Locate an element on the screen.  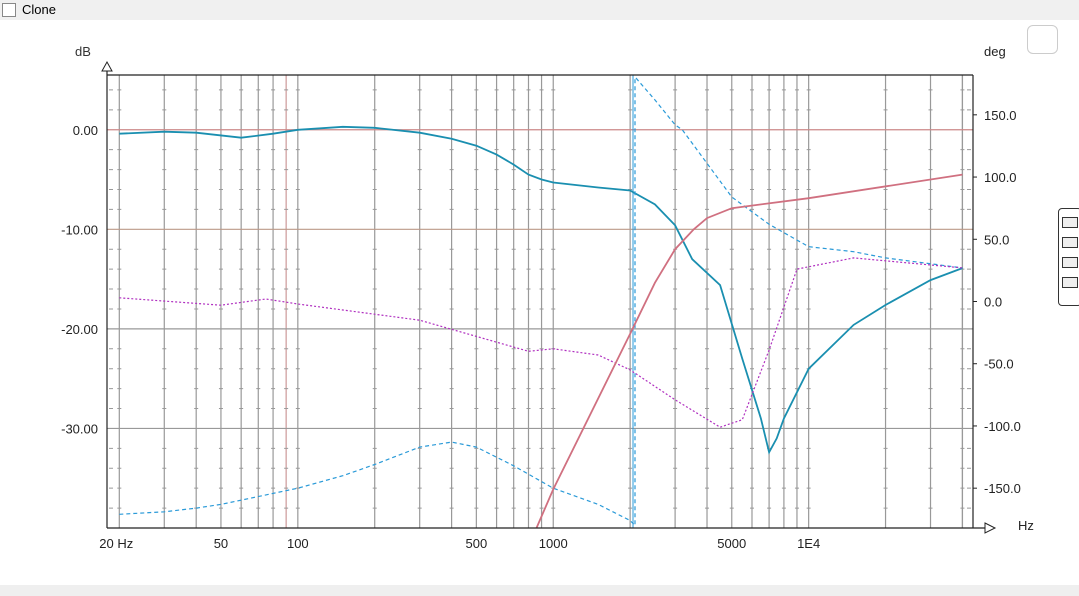
y-left-tick-label: -30.00 is located at coordinates (79, 428).